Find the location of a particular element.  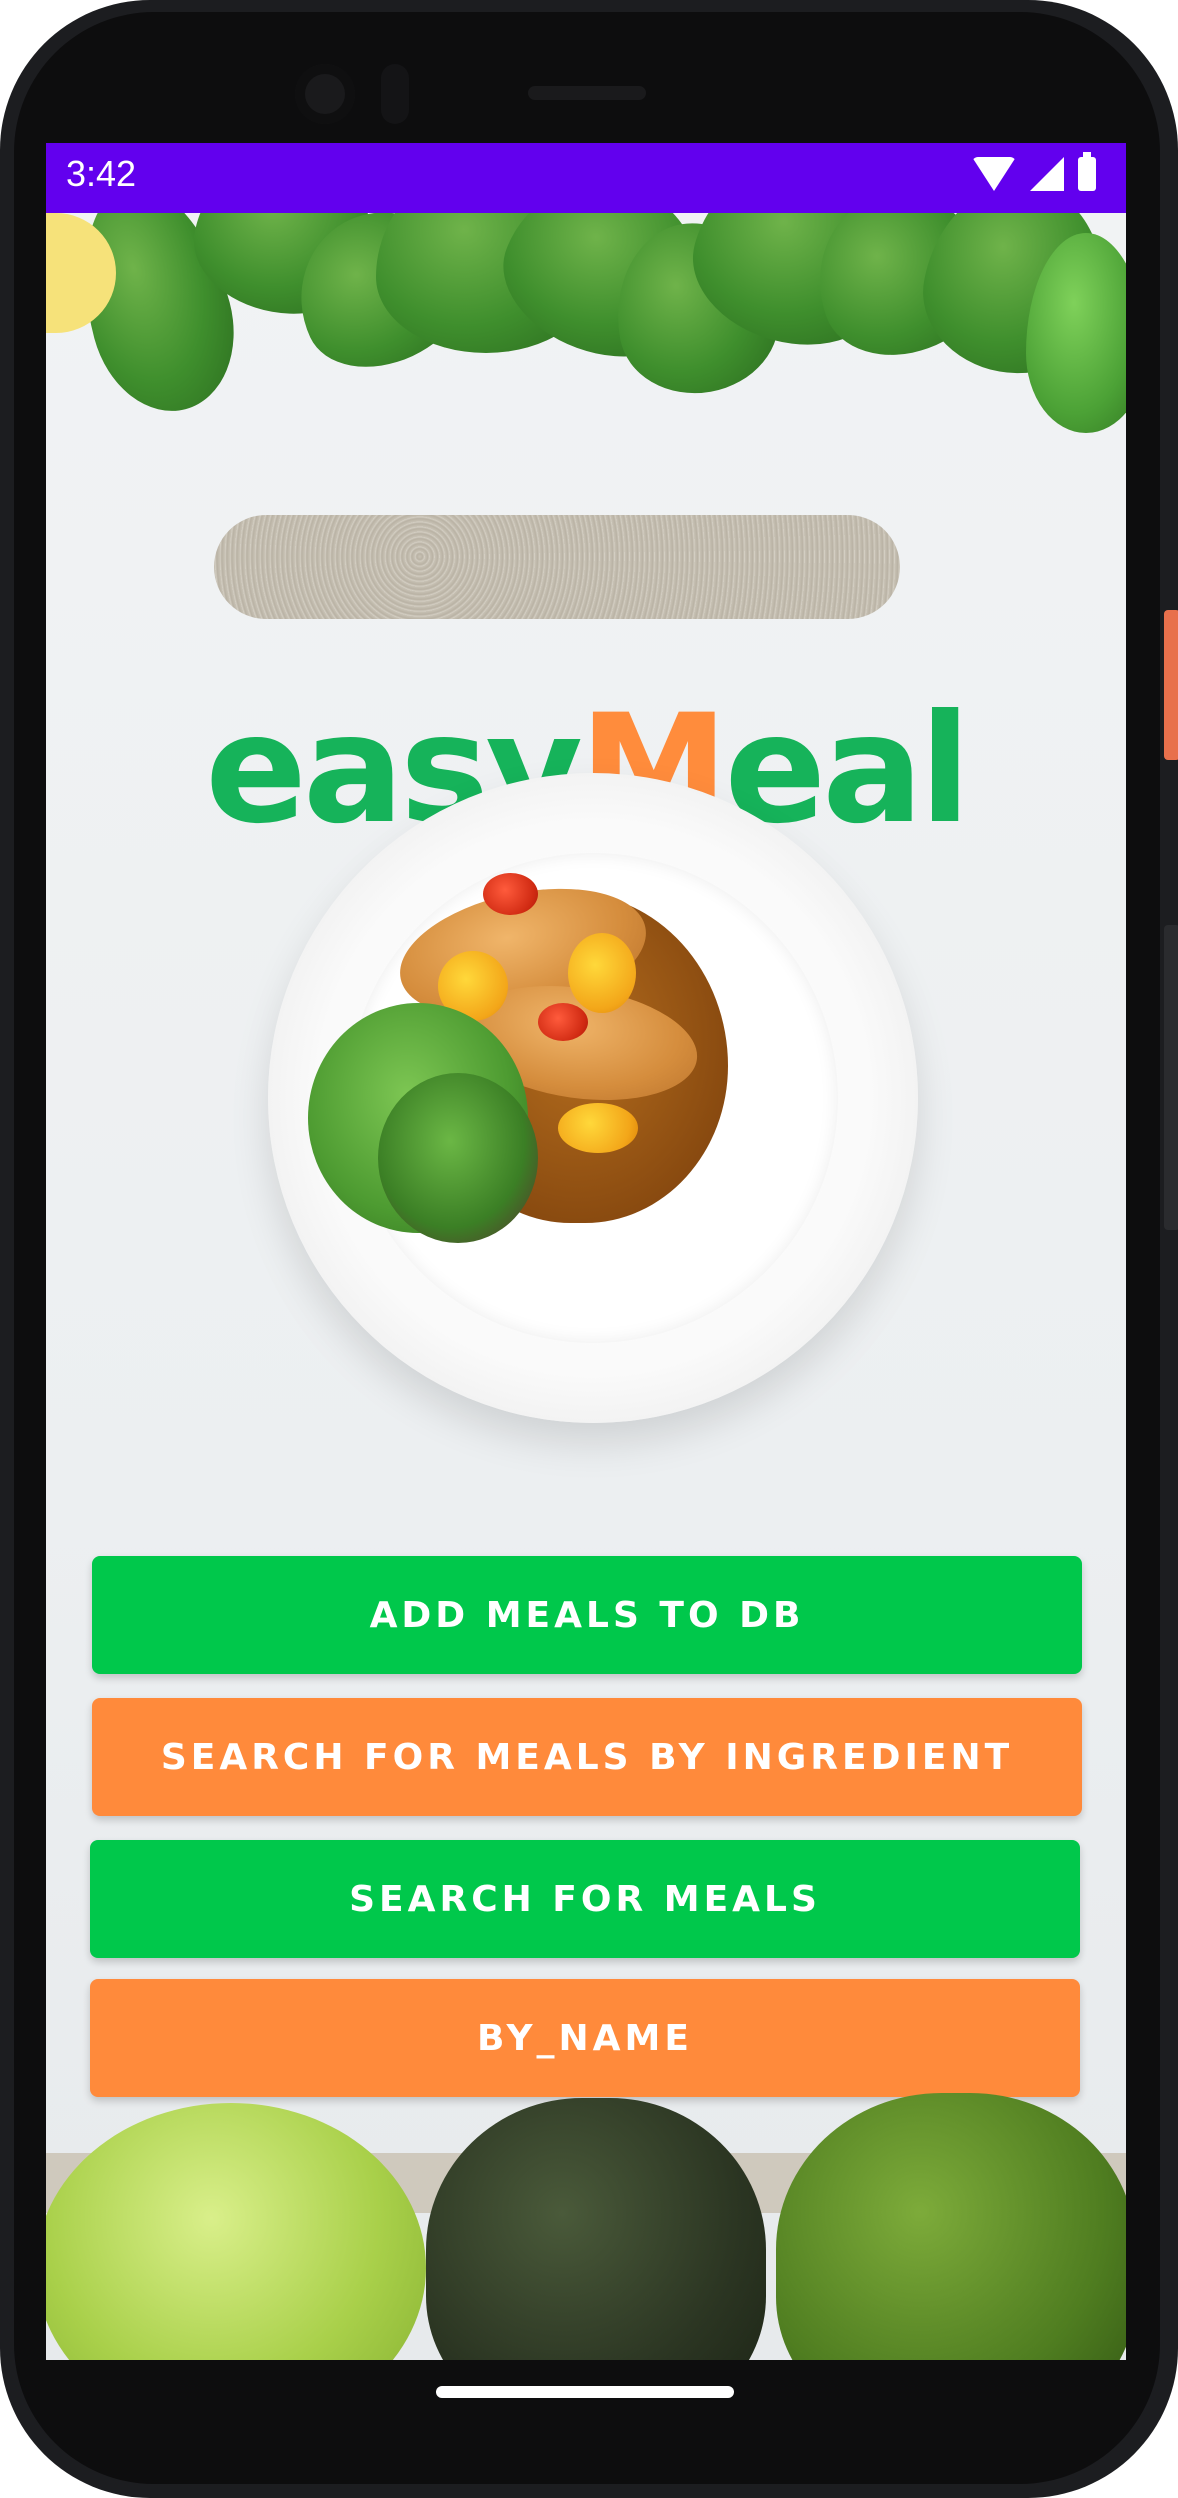

power-button is located at coordinates (1171, 685).